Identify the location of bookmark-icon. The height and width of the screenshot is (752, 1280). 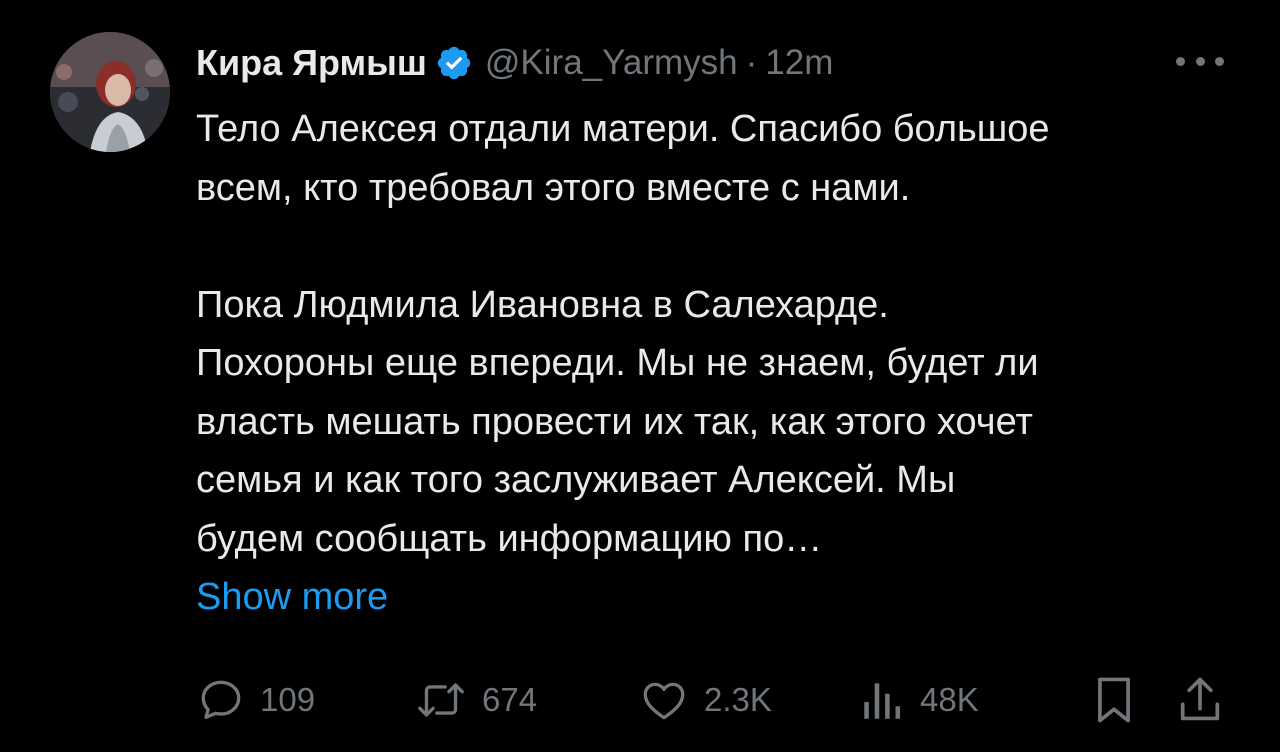
(1114, 700).